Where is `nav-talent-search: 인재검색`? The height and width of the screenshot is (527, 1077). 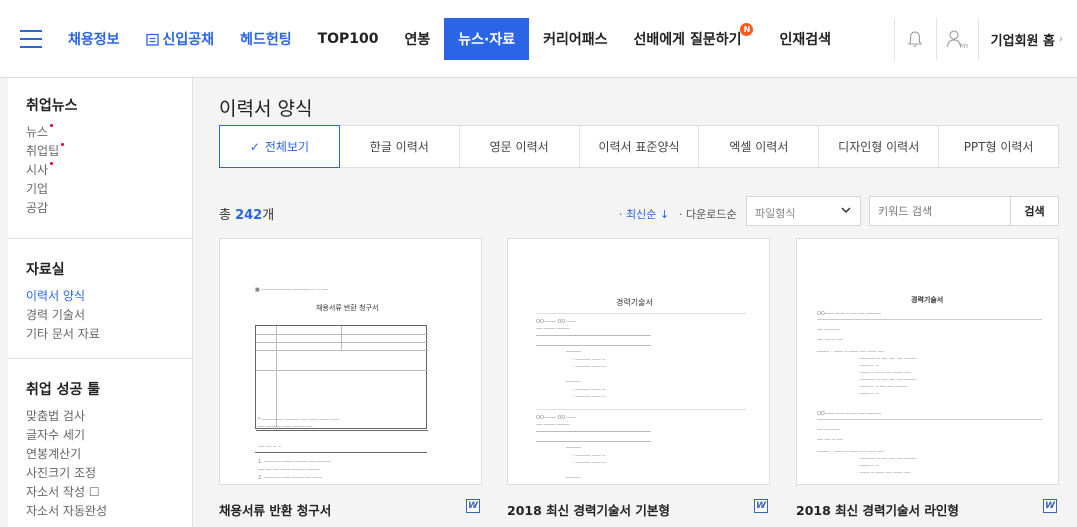 nav-talent-search: 인재검색 is located at coordinates (805, 39).